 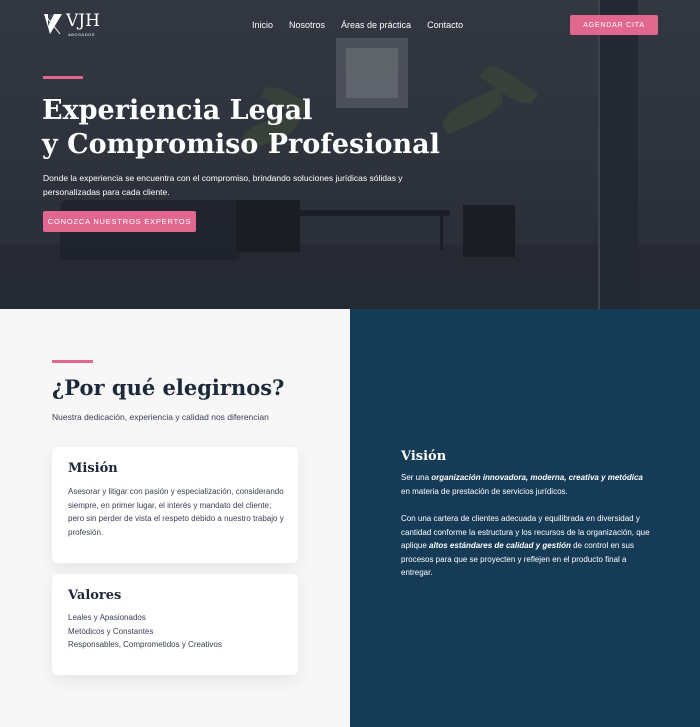 What do you see at coordinates (168, 387) in the screenshot?
I see `why-title: ¿Por qué elegirnos?` at bounding box center [168, 387].